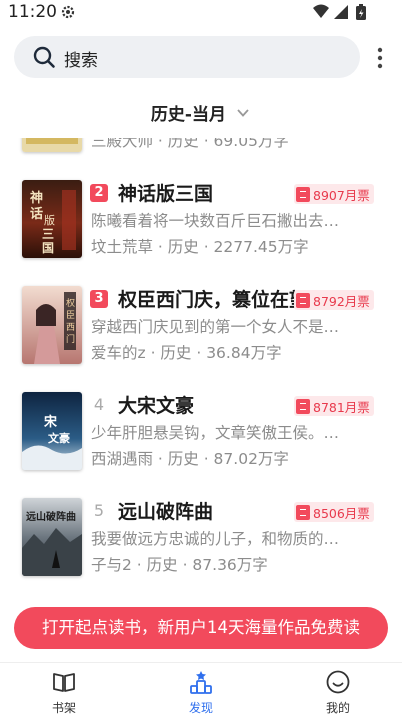 This screenshot has height=720, width=402. I want to click on rank-number: 5, so click(99, 510).